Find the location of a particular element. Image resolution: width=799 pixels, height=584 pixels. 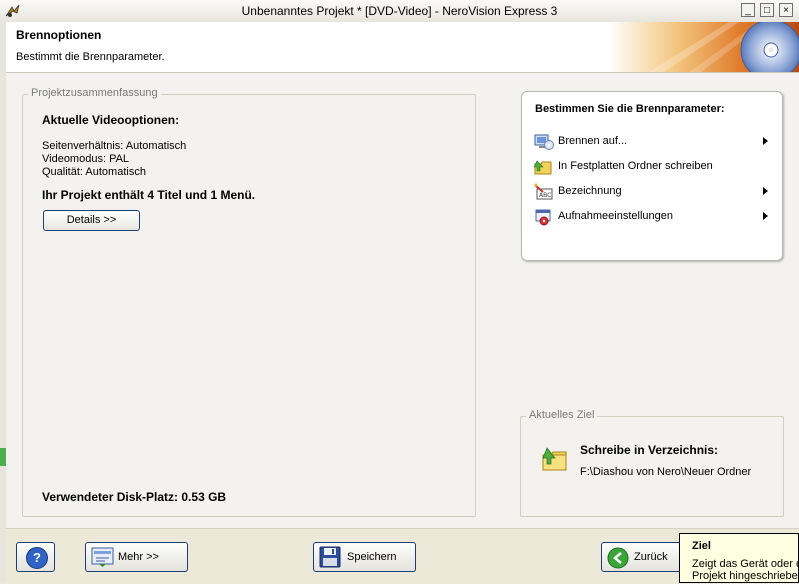

aspect-ratio-text: Seitenverhältnis: Automatisch is located at coordinates (114, 146).